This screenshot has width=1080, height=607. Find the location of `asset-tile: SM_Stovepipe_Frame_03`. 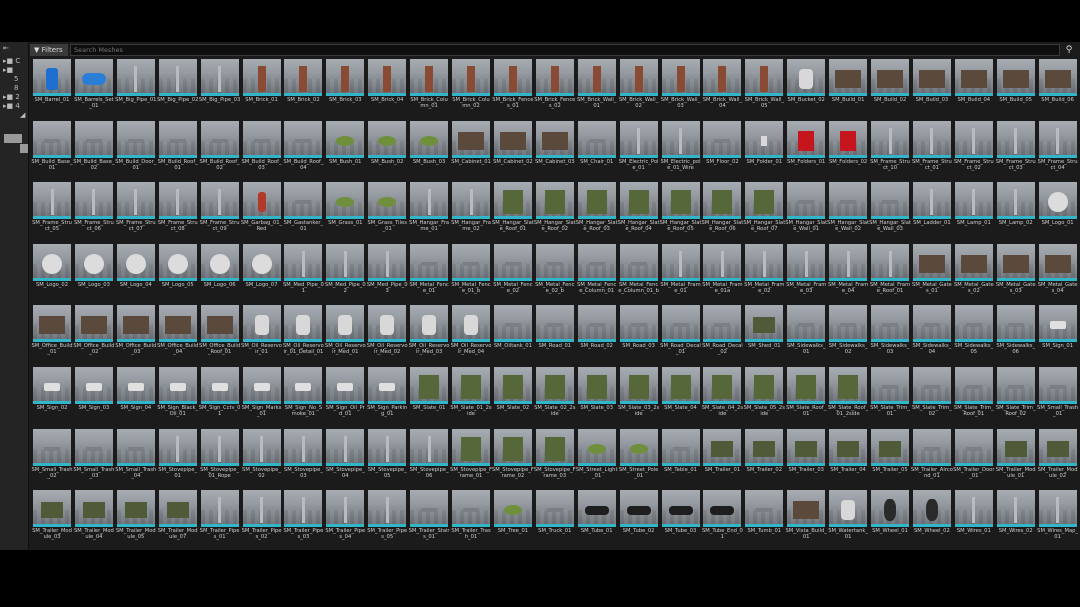

asset-tile: SM_Stovepipe_Frame_03 is located at coordinates (555, 459).